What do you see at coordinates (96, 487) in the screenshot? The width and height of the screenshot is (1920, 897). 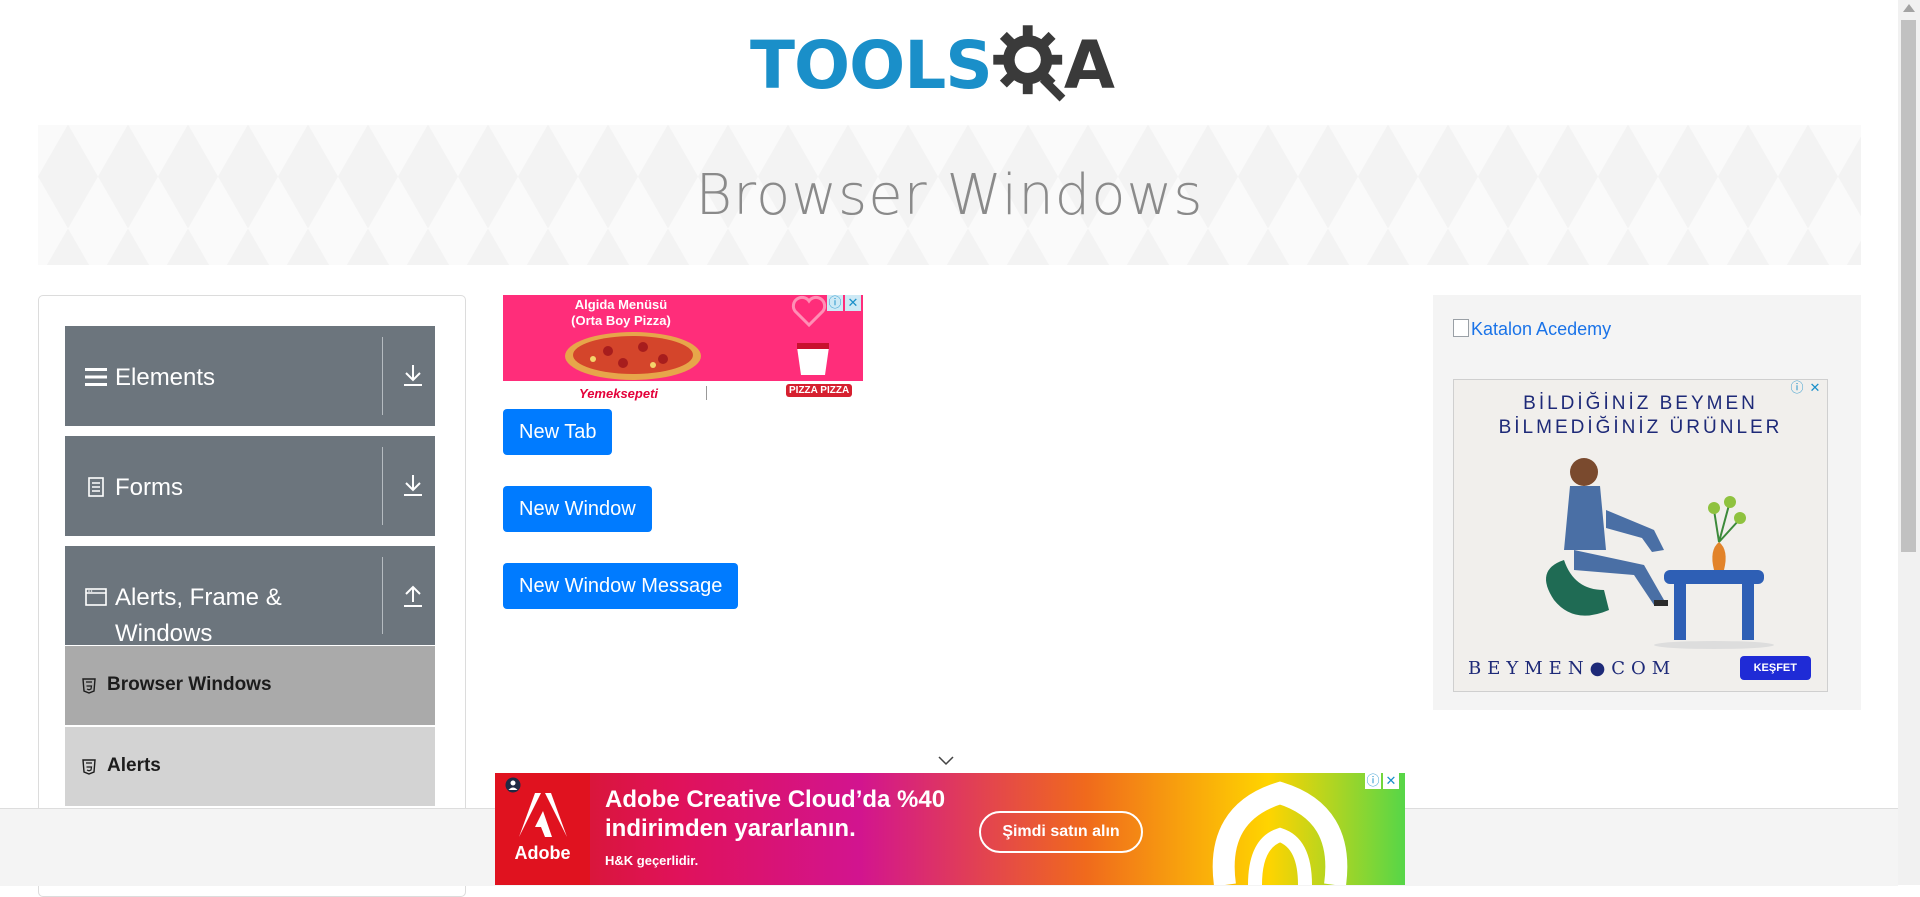 I see `document-icon` at bounding box center [96, 487].